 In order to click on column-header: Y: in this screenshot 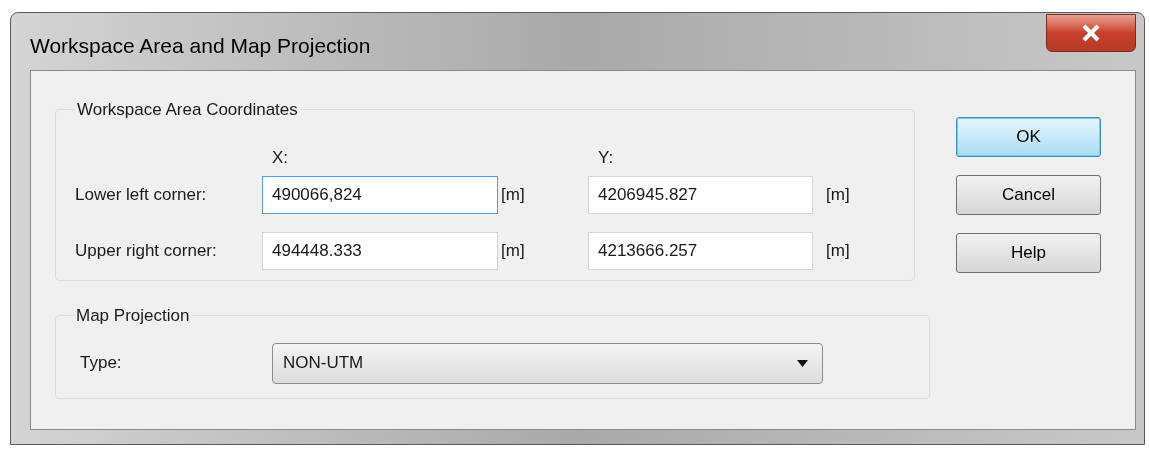, I will do `click(606, 157)`.